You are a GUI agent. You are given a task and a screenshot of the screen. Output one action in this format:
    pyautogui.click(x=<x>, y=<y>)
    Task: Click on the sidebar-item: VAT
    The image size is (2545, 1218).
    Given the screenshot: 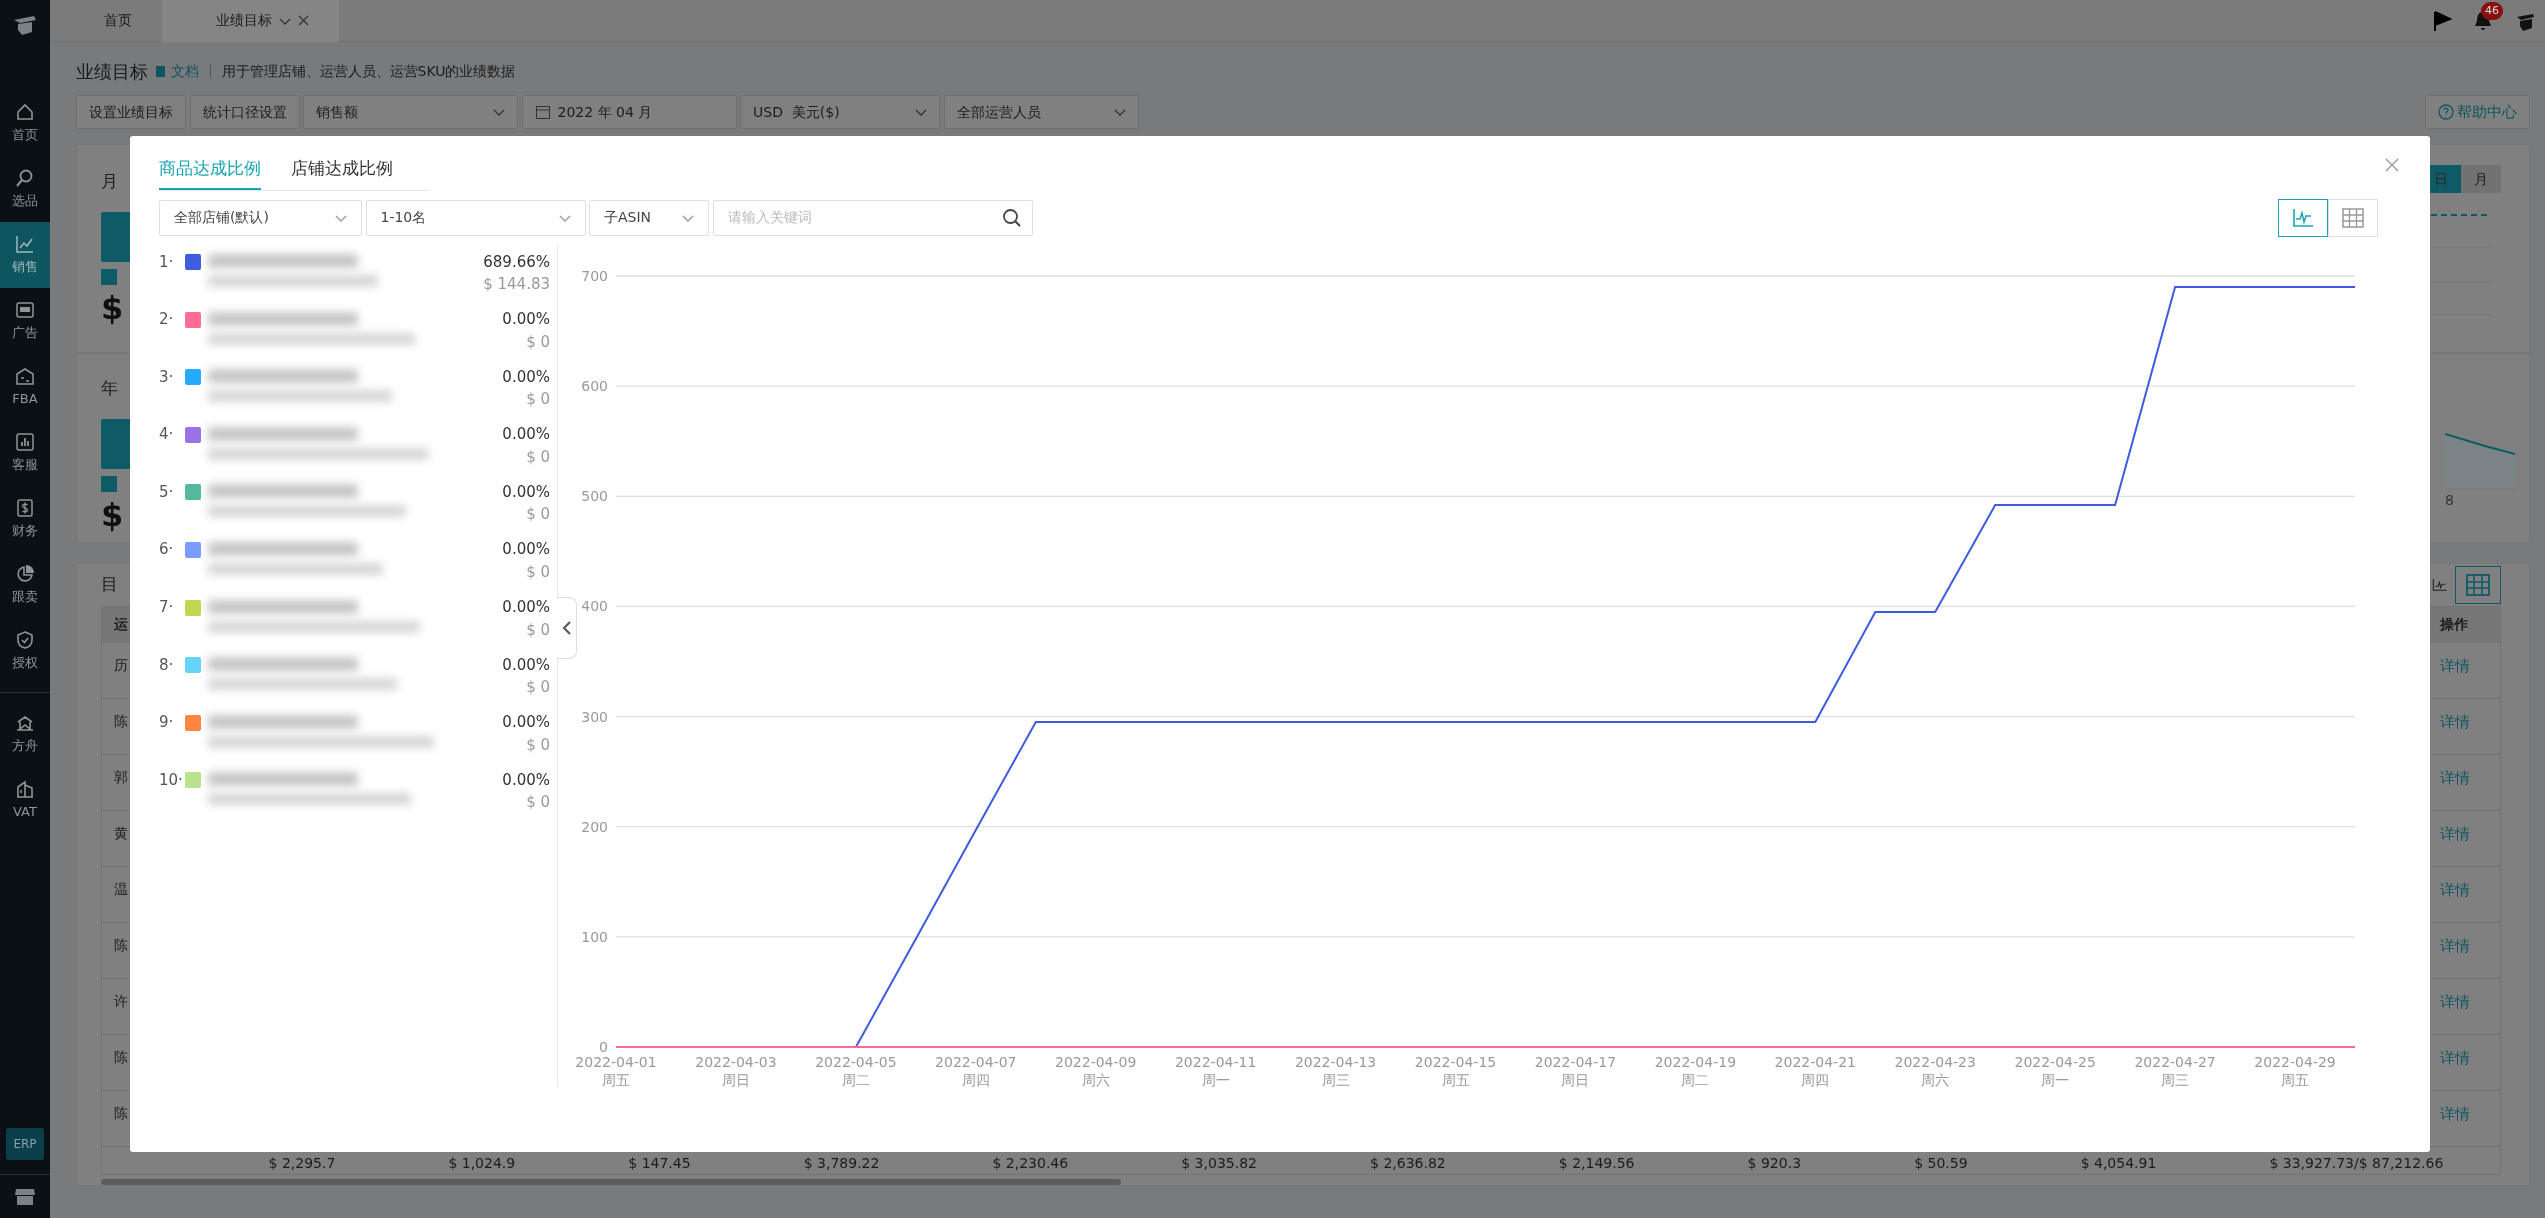 What is the action you would take?
    pyautogui.click(x=25, y=800)
    